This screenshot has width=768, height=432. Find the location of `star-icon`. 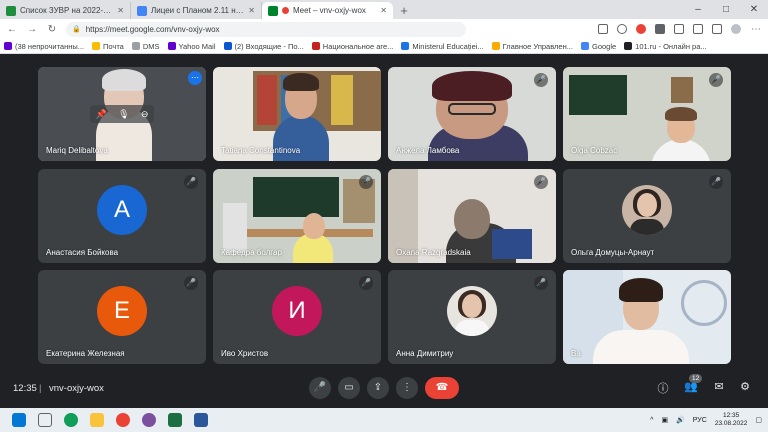

star-icon is located at coordinates (679, 29).